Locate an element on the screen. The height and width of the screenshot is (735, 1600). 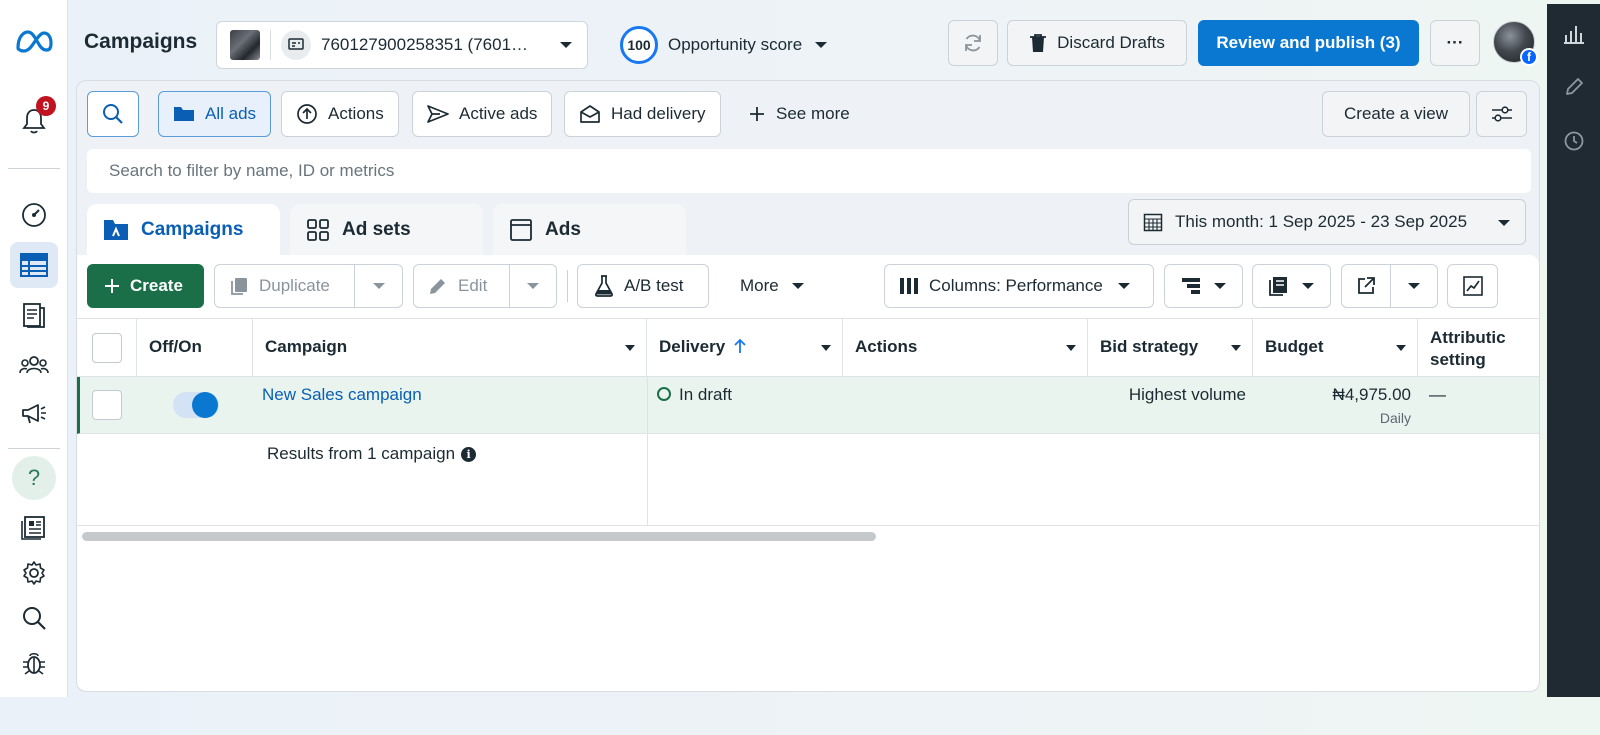
filter-all-ads: All ads is located at coordinates (215, 114).